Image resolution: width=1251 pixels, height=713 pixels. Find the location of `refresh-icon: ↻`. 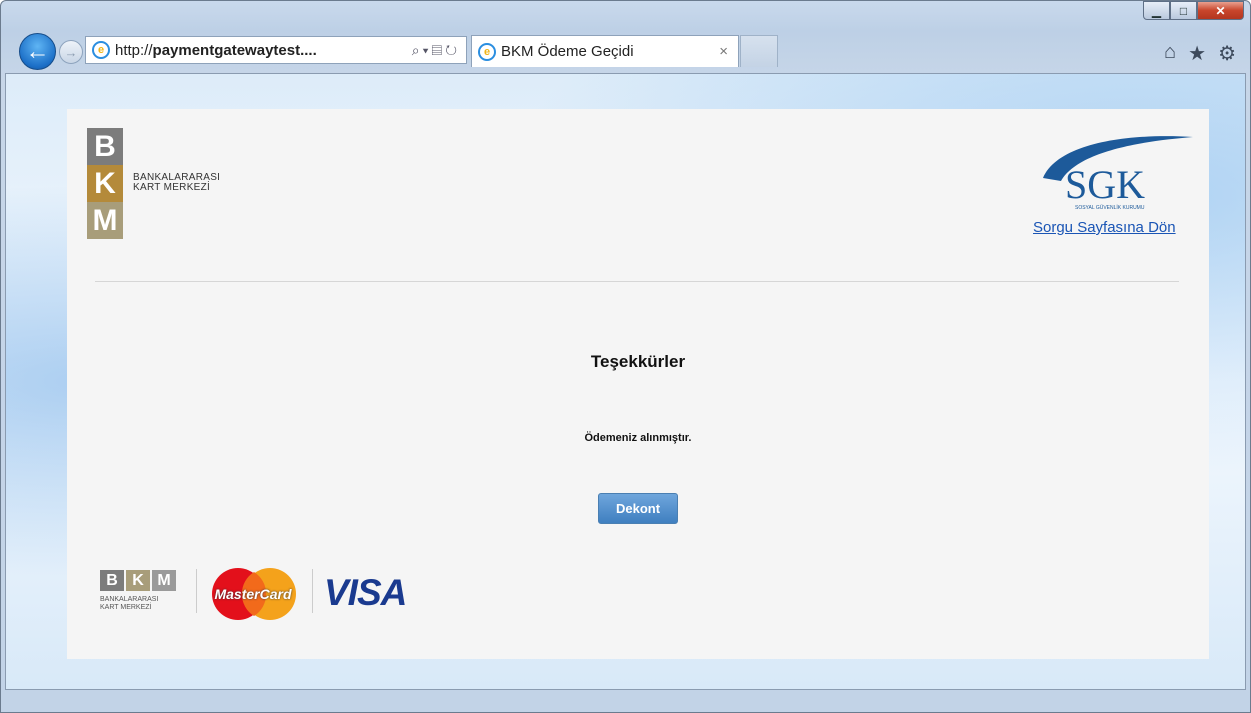

refresh-icon: ↻ is located at coordinates (452, 50).